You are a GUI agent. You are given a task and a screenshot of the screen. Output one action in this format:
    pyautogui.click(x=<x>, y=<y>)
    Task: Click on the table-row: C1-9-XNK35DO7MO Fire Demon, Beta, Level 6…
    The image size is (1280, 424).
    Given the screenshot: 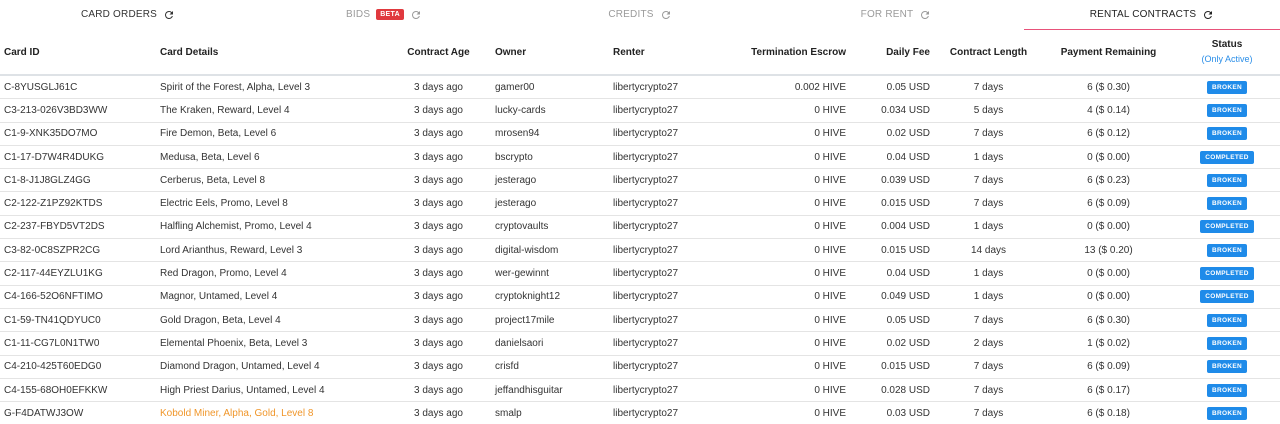 What is the action you would take?
    pyautogui.click(x=640, y=133)
    